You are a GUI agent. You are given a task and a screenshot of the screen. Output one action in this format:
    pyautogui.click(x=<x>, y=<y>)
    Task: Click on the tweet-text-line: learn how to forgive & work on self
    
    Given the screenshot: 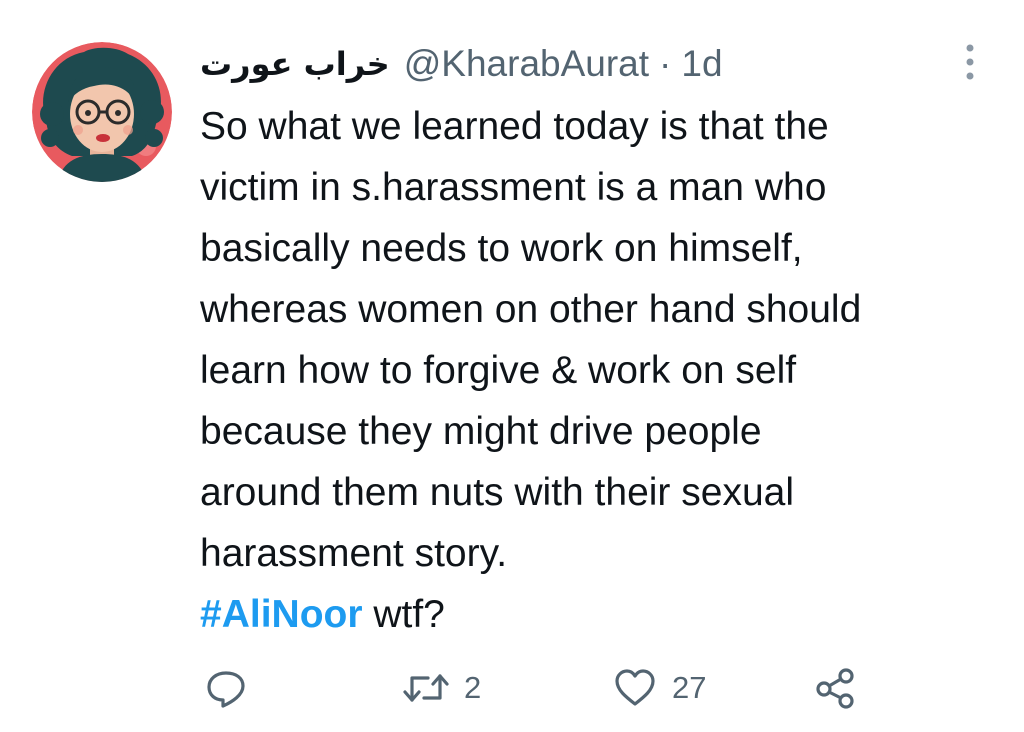 What is the action you would take?
    pyautogui.click(x=498, y=370)
    